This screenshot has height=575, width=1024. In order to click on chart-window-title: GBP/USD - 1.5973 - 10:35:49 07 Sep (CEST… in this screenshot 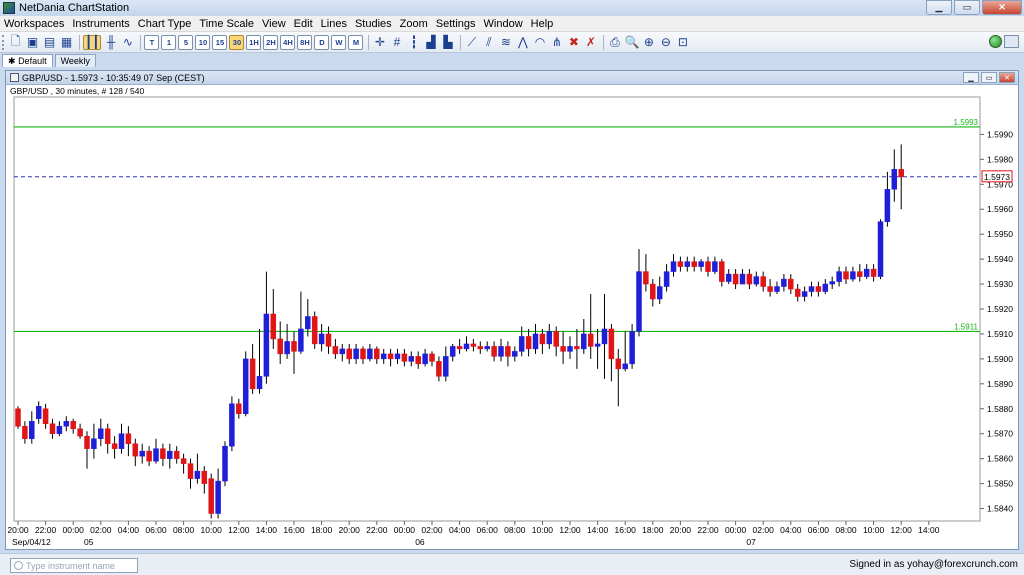, I will do `click(113, 77)`.